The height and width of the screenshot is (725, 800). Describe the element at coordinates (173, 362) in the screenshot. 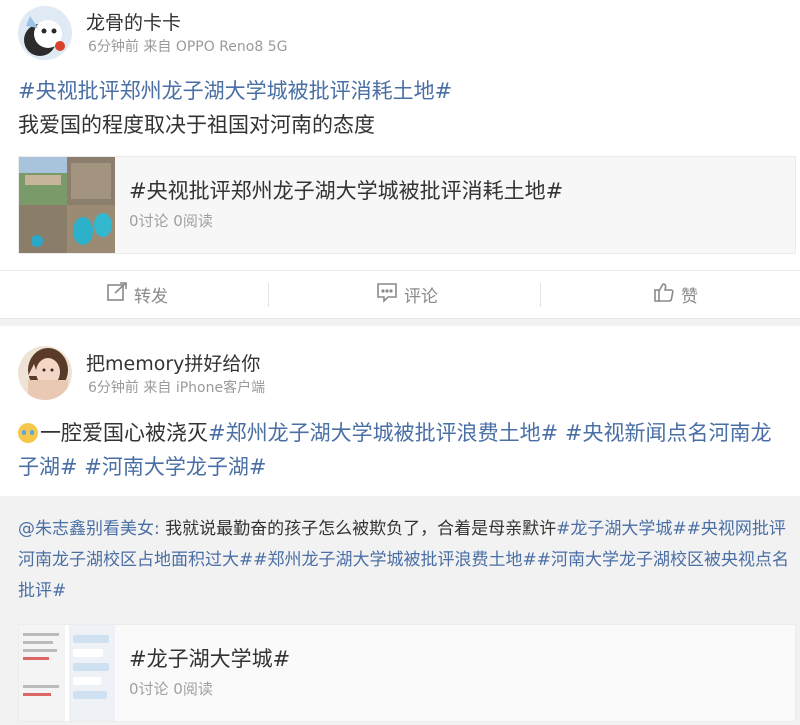

I see `username: 把memory拼好给你` at that location.